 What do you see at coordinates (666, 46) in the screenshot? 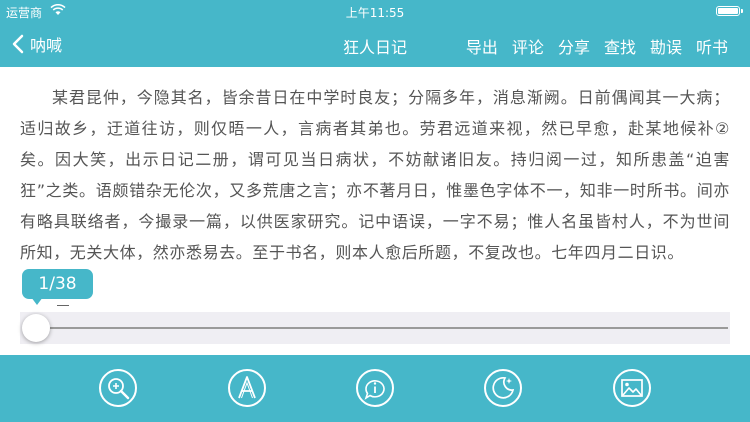
I see `errata-button: 勘误` at bounding box center [666, 46].